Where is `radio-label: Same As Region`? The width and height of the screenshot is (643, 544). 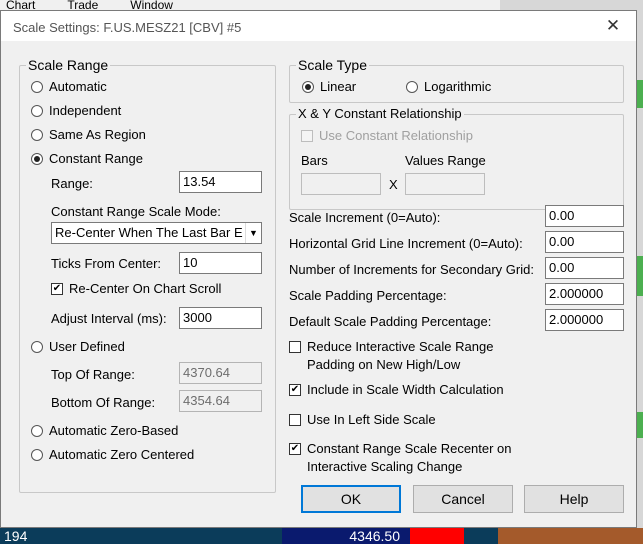
radio-label: Same As Region is located at coordinates (97, 134).